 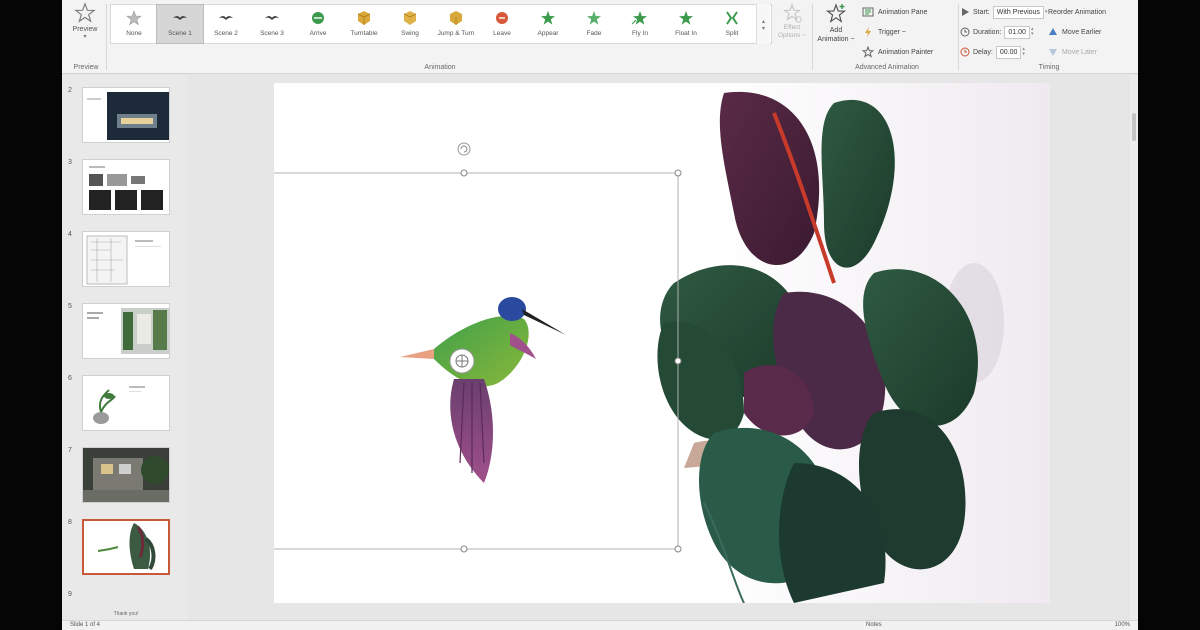 What do you see at coordinates (600, 625) in the screenshot?
I see `status-bar: Slide 1 of 4 Notes 100%` at bounding box center [600, 625].